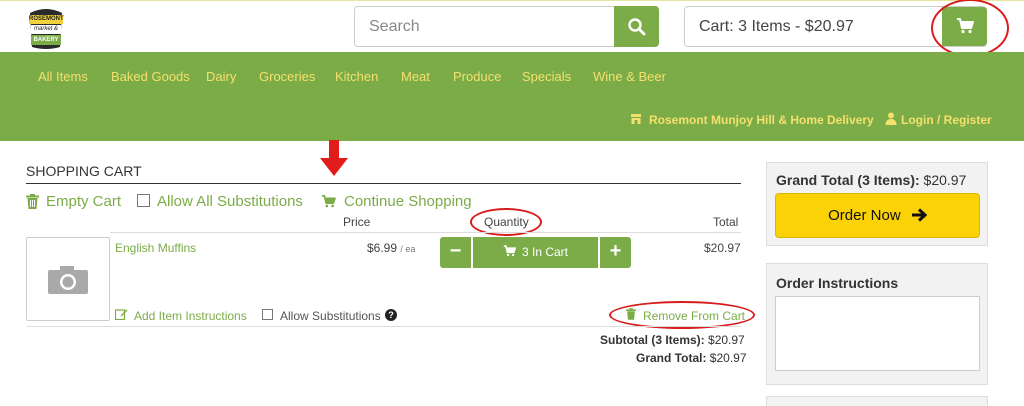 This screenshot has width=1024, height=406. Describe the element at coordinates (391, 315) in the screenshot. I see `help-icon: ?` at that location.